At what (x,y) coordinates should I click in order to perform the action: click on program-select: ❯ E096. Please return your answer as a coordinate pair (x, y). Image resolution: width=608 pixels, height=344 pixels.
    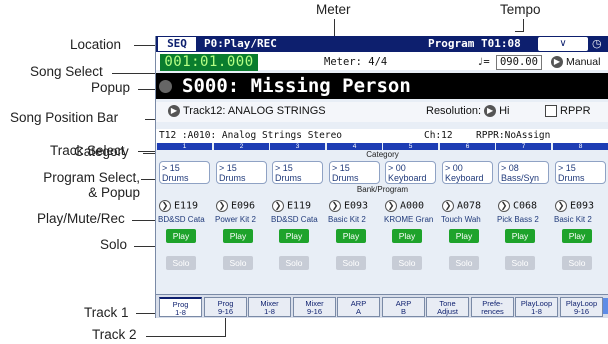
    Looking at the image, I should click on (235, 206).